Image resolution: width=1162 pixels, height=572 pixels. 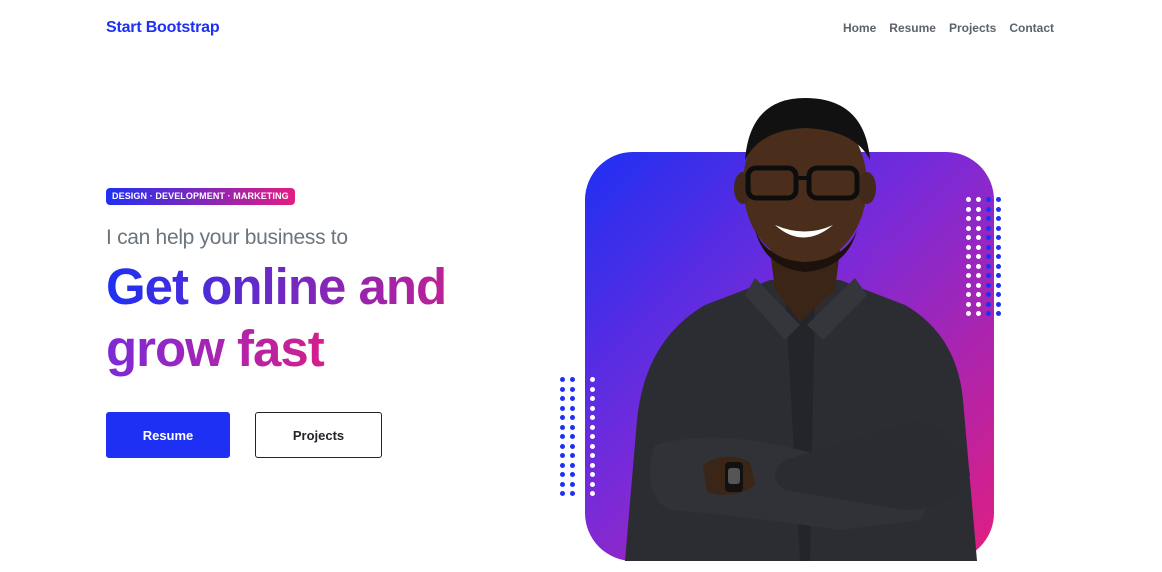 What do you see at coordinates (972, 28) in the screenshot?
I see `nav-link-projects: Projects` at bounding box center [972, 28].